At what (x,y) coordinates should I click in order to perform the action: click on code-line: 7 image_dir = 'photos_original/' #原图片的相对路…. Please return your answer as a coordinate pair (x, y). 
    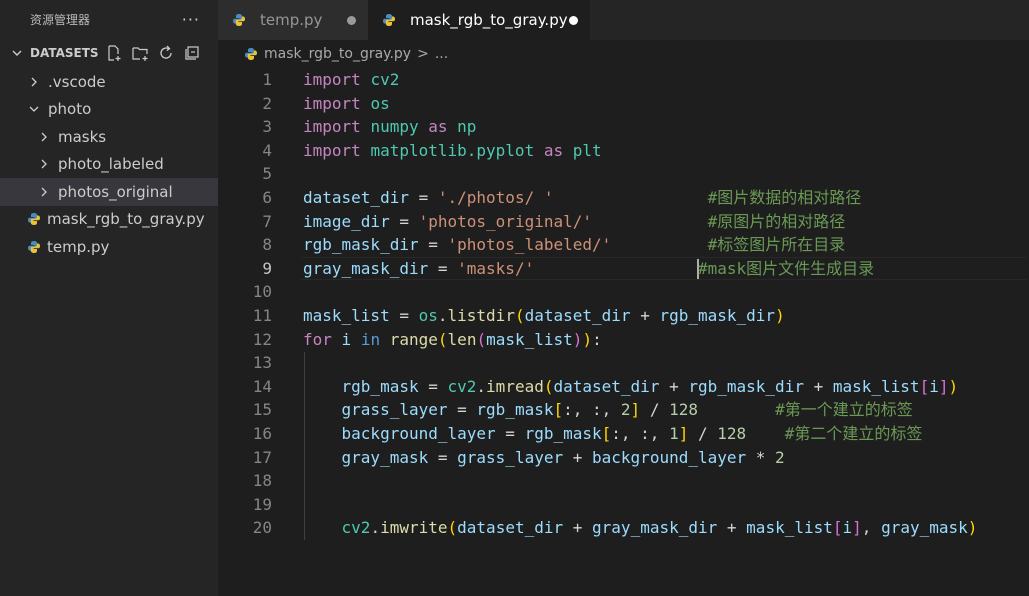
    Looking at the image, I should click on (623, 222).